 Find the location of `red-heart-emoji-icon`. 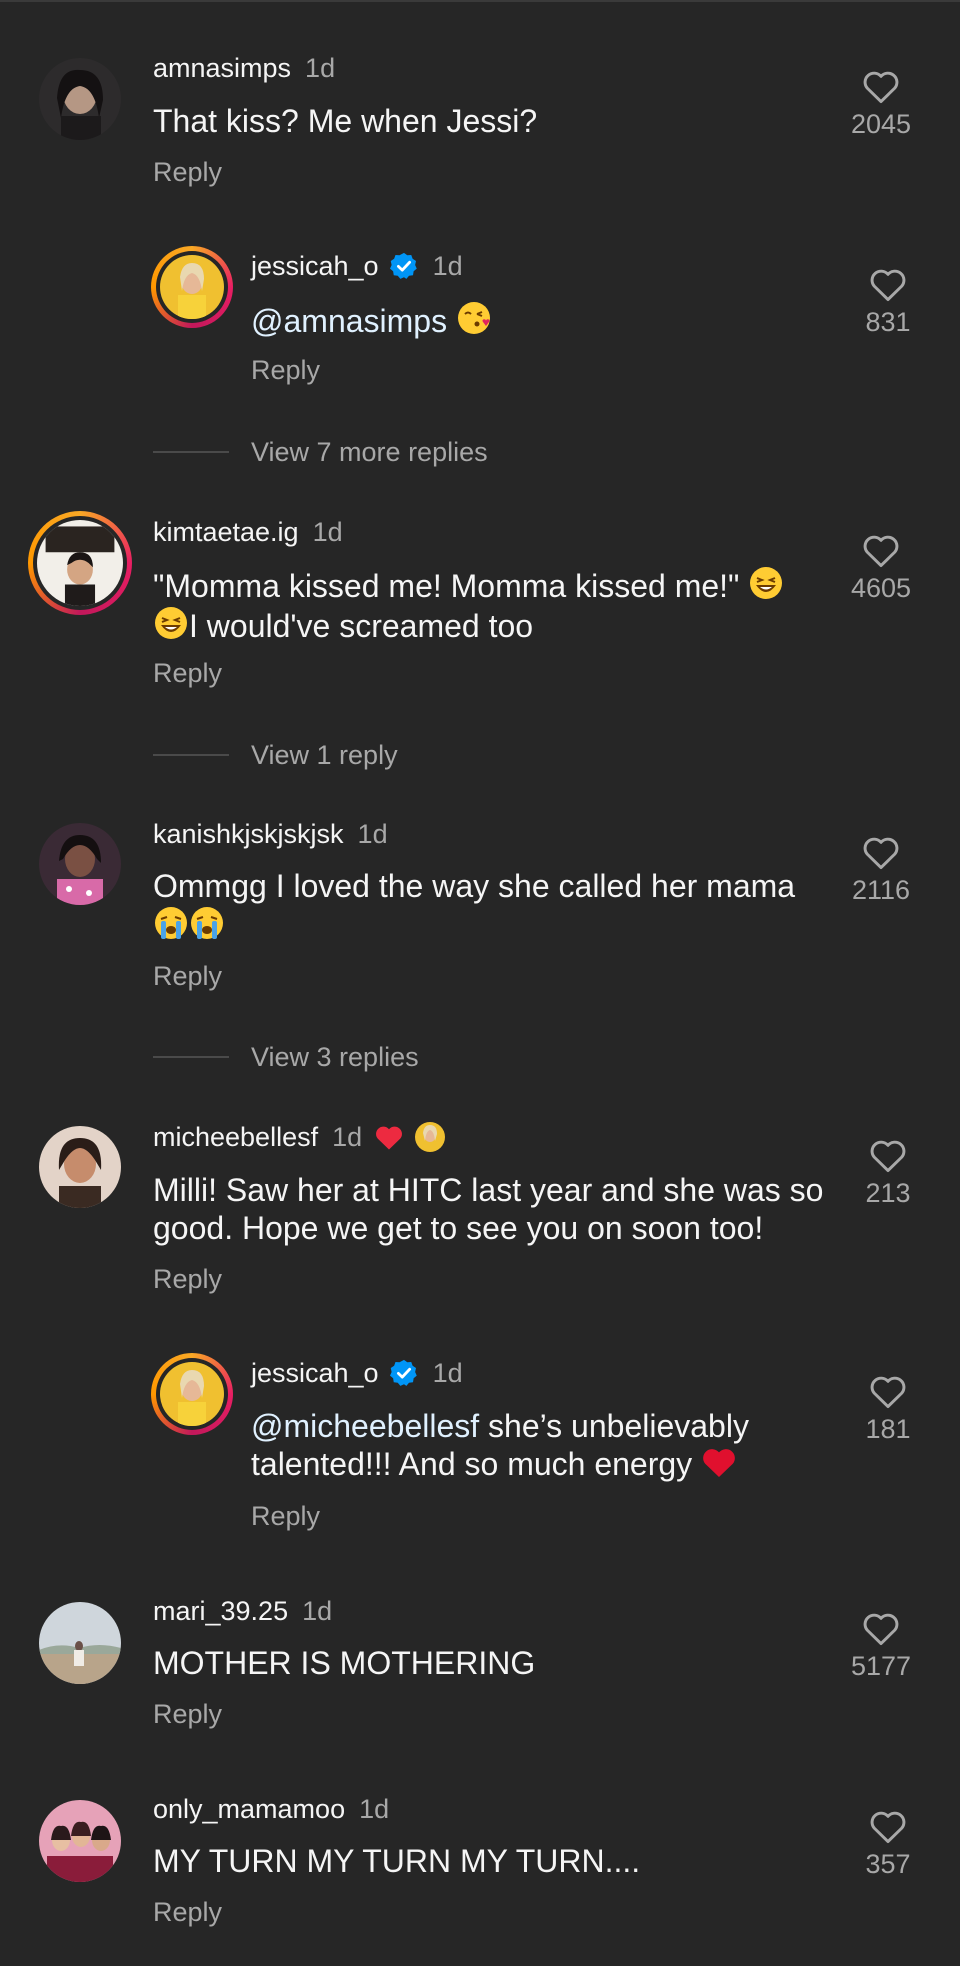

red-heart-emoji-icon is located at coordinates (719, 1463).